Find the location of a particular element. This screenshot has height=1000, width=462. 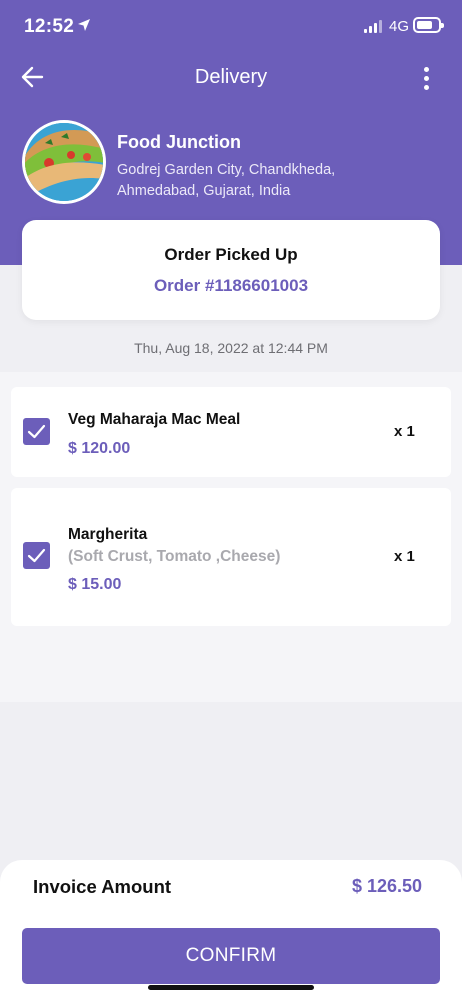

item-name: Veg Maharaja Mac Meal is located at coordinates (154, 419).